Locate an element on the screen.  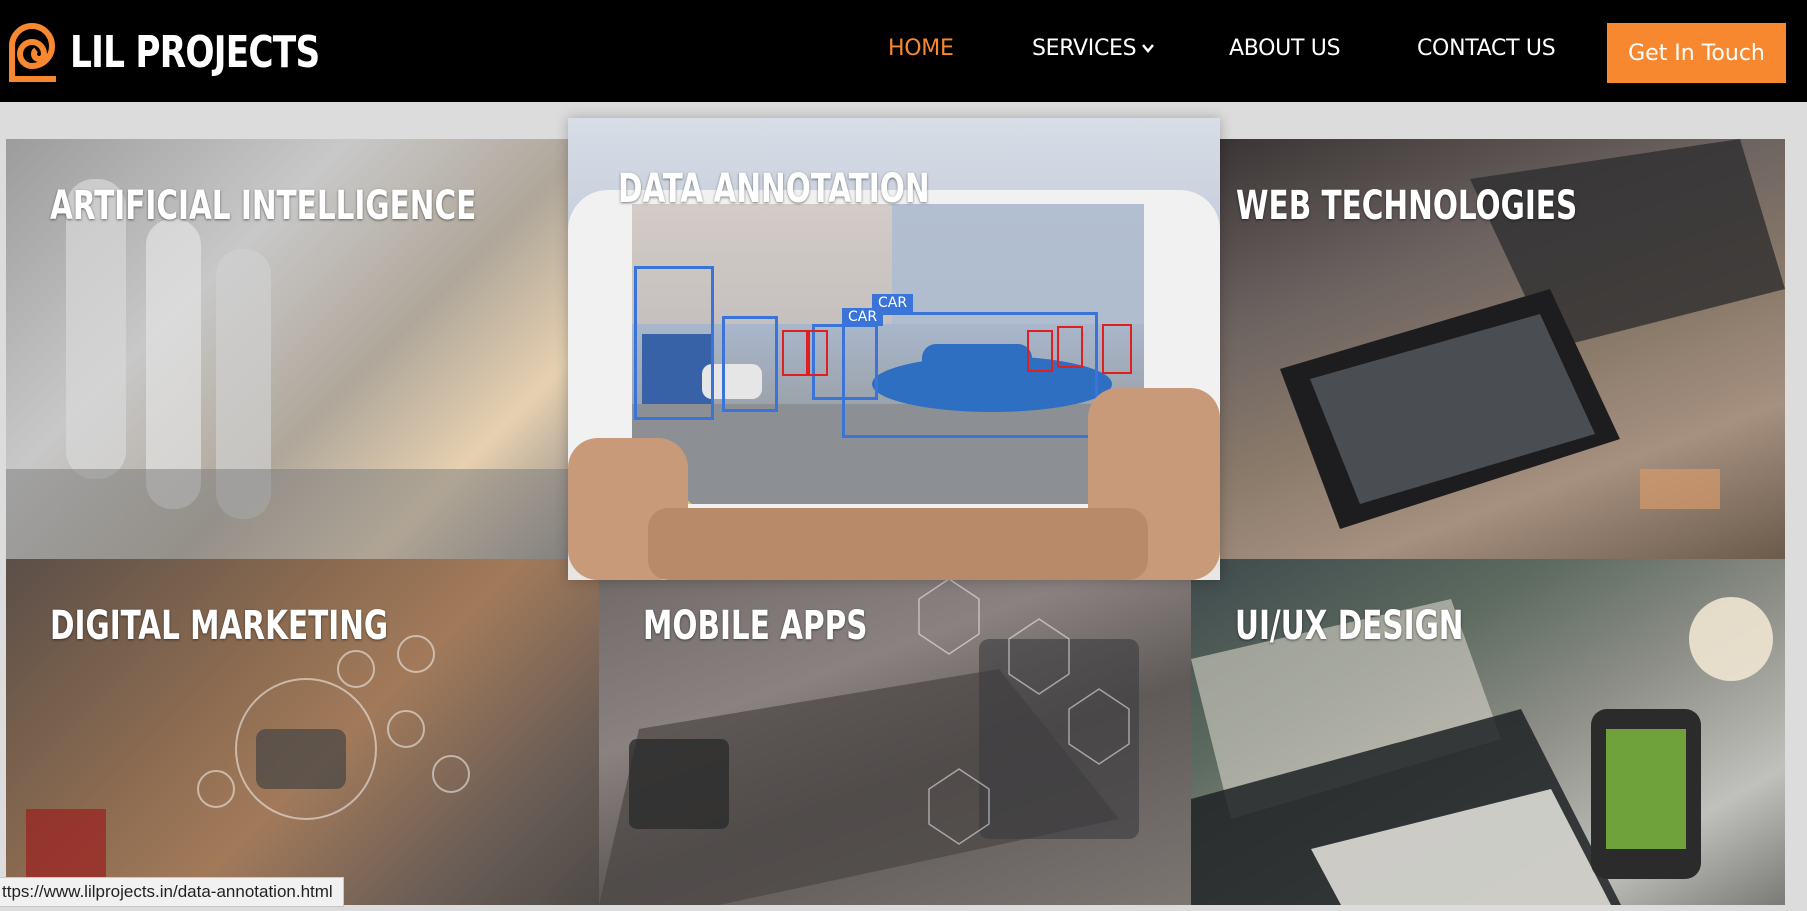
annotated-street-image: CAR CAR is located at coordinates (888, 354).